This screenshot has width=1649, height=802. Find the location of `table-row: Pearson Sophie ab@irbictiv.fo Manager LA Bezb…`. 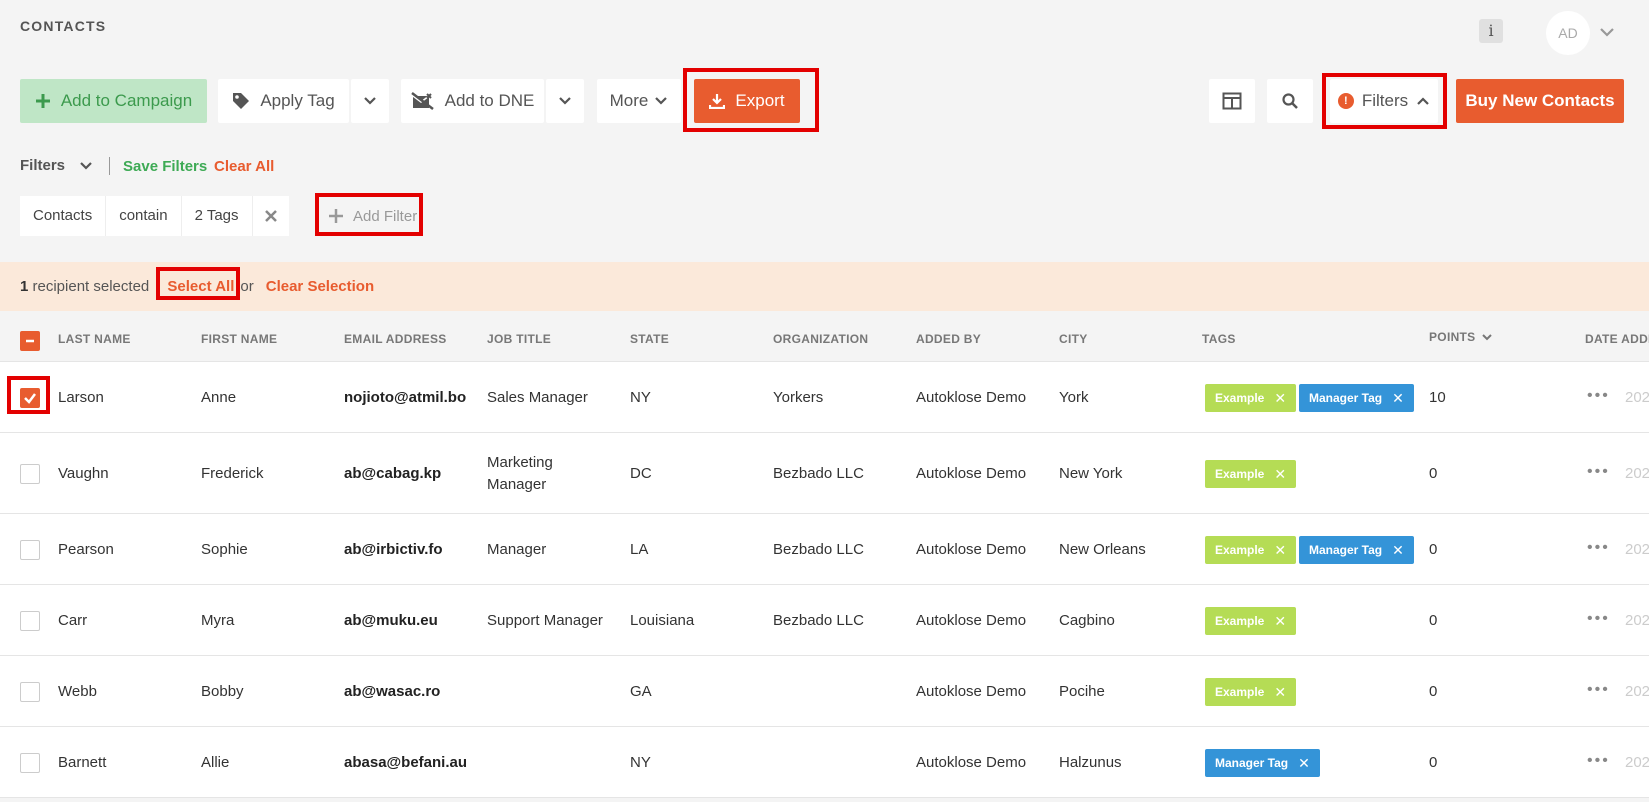

table-row: Pearson Sophie ab@irbictiv.fo Manager LA Bezb… is located at coordinates (824, 549).